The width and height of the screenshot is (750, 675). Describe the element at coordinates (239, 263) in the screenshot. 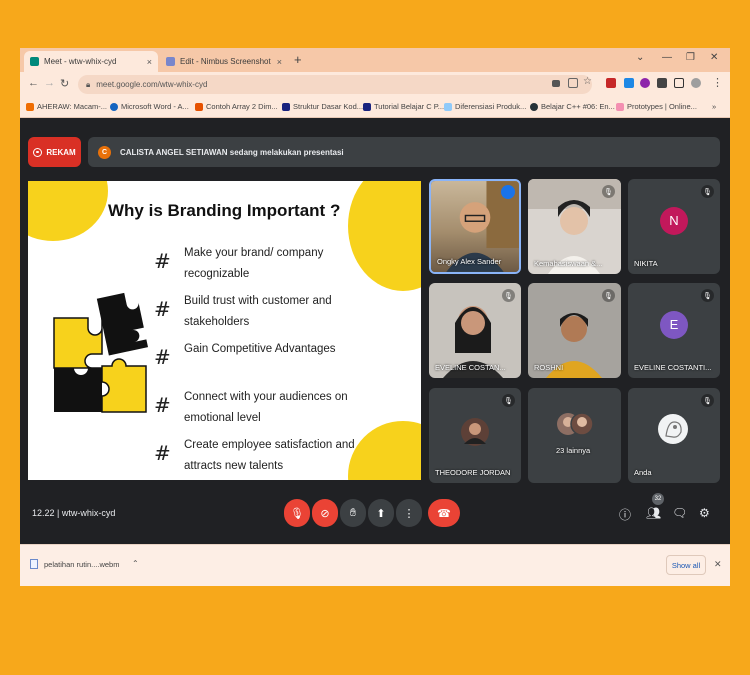

I see `slide-bullet: # Make your brand/ company recognizable` at that location.